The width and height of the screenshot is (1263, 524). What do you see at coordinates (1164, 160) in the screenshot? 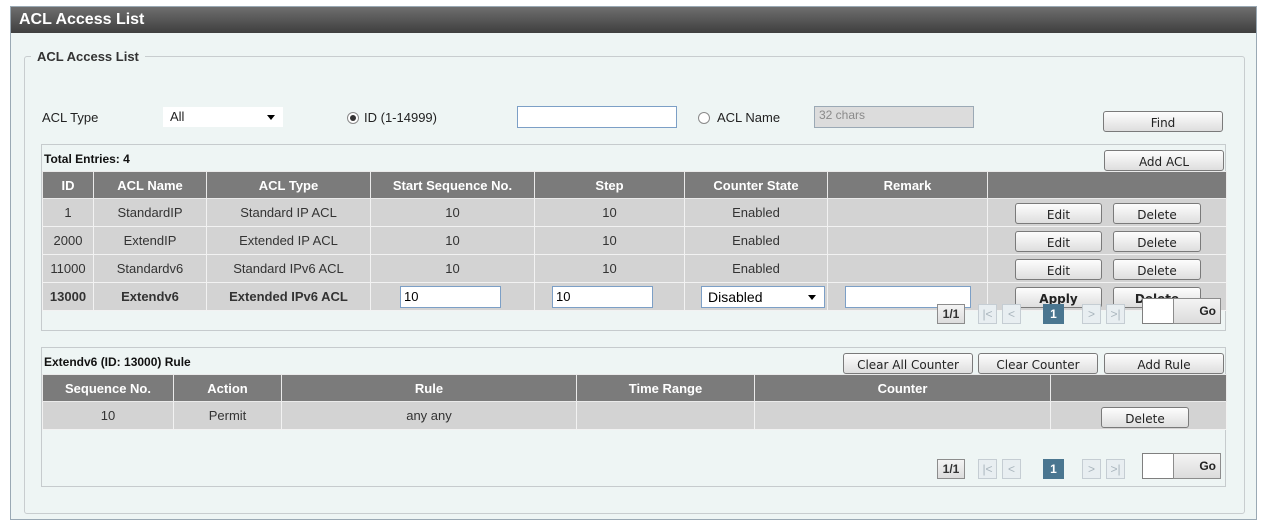
I see `add-acl-button: Add ACL` at bounding box center [1164, 160].